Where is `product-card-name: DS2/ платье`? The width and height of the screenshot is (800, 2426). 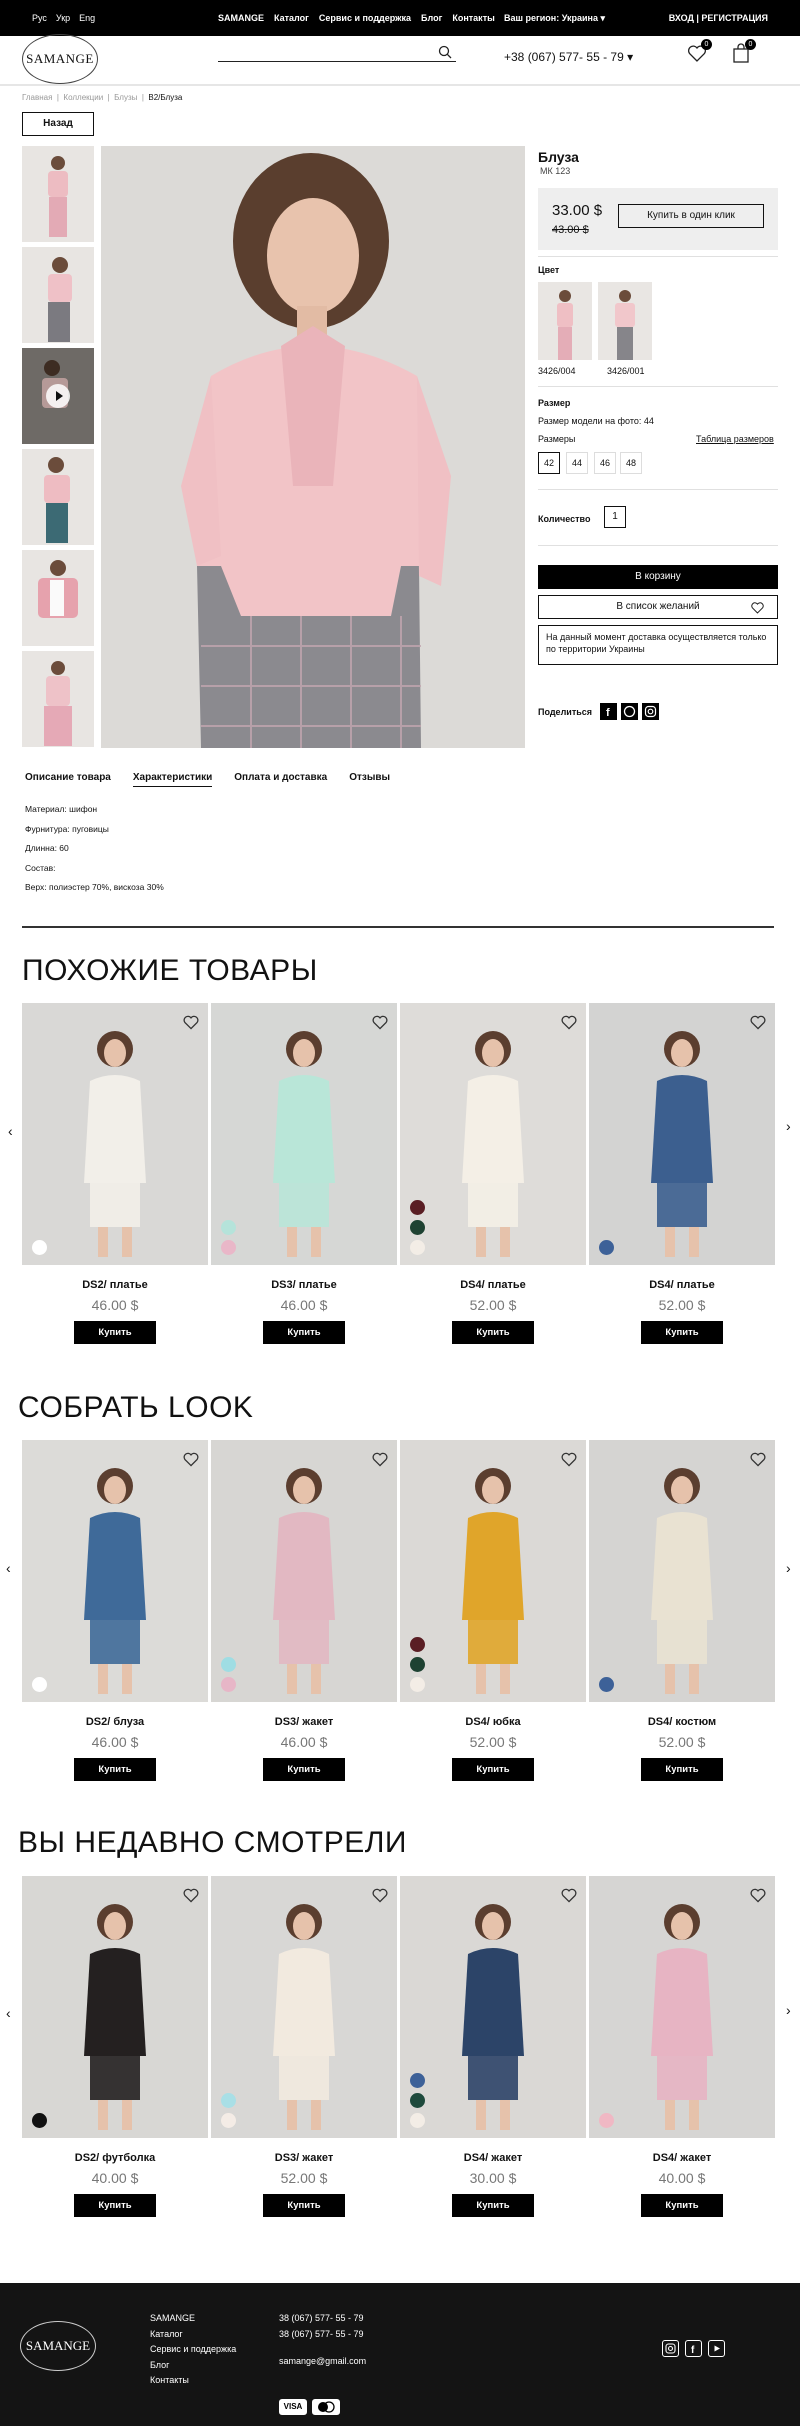 product-card-name: DS2/ платье is located at coordinates (115, 1285).